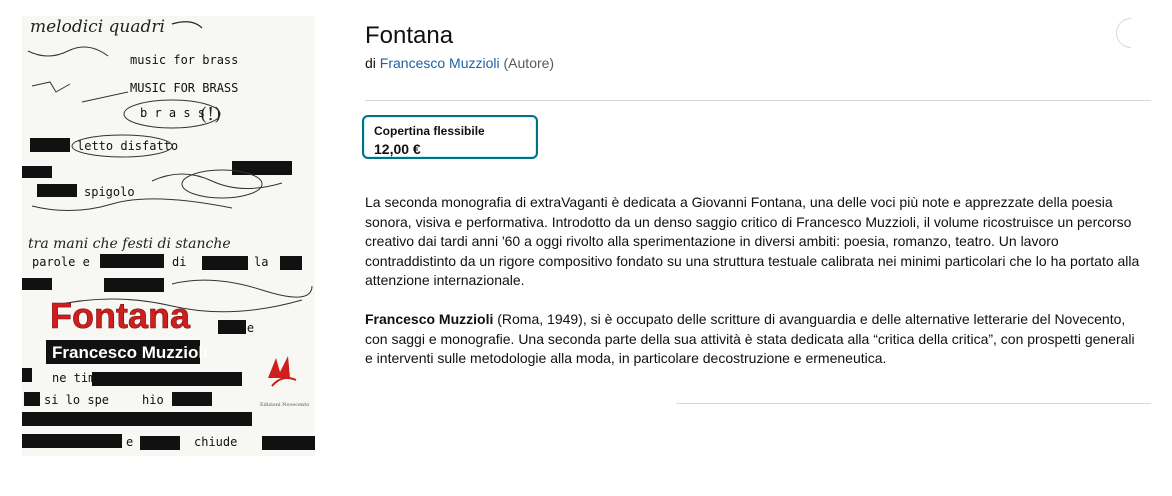  I want to click on cover-typed-line-6: parole e, so click(61, 262).